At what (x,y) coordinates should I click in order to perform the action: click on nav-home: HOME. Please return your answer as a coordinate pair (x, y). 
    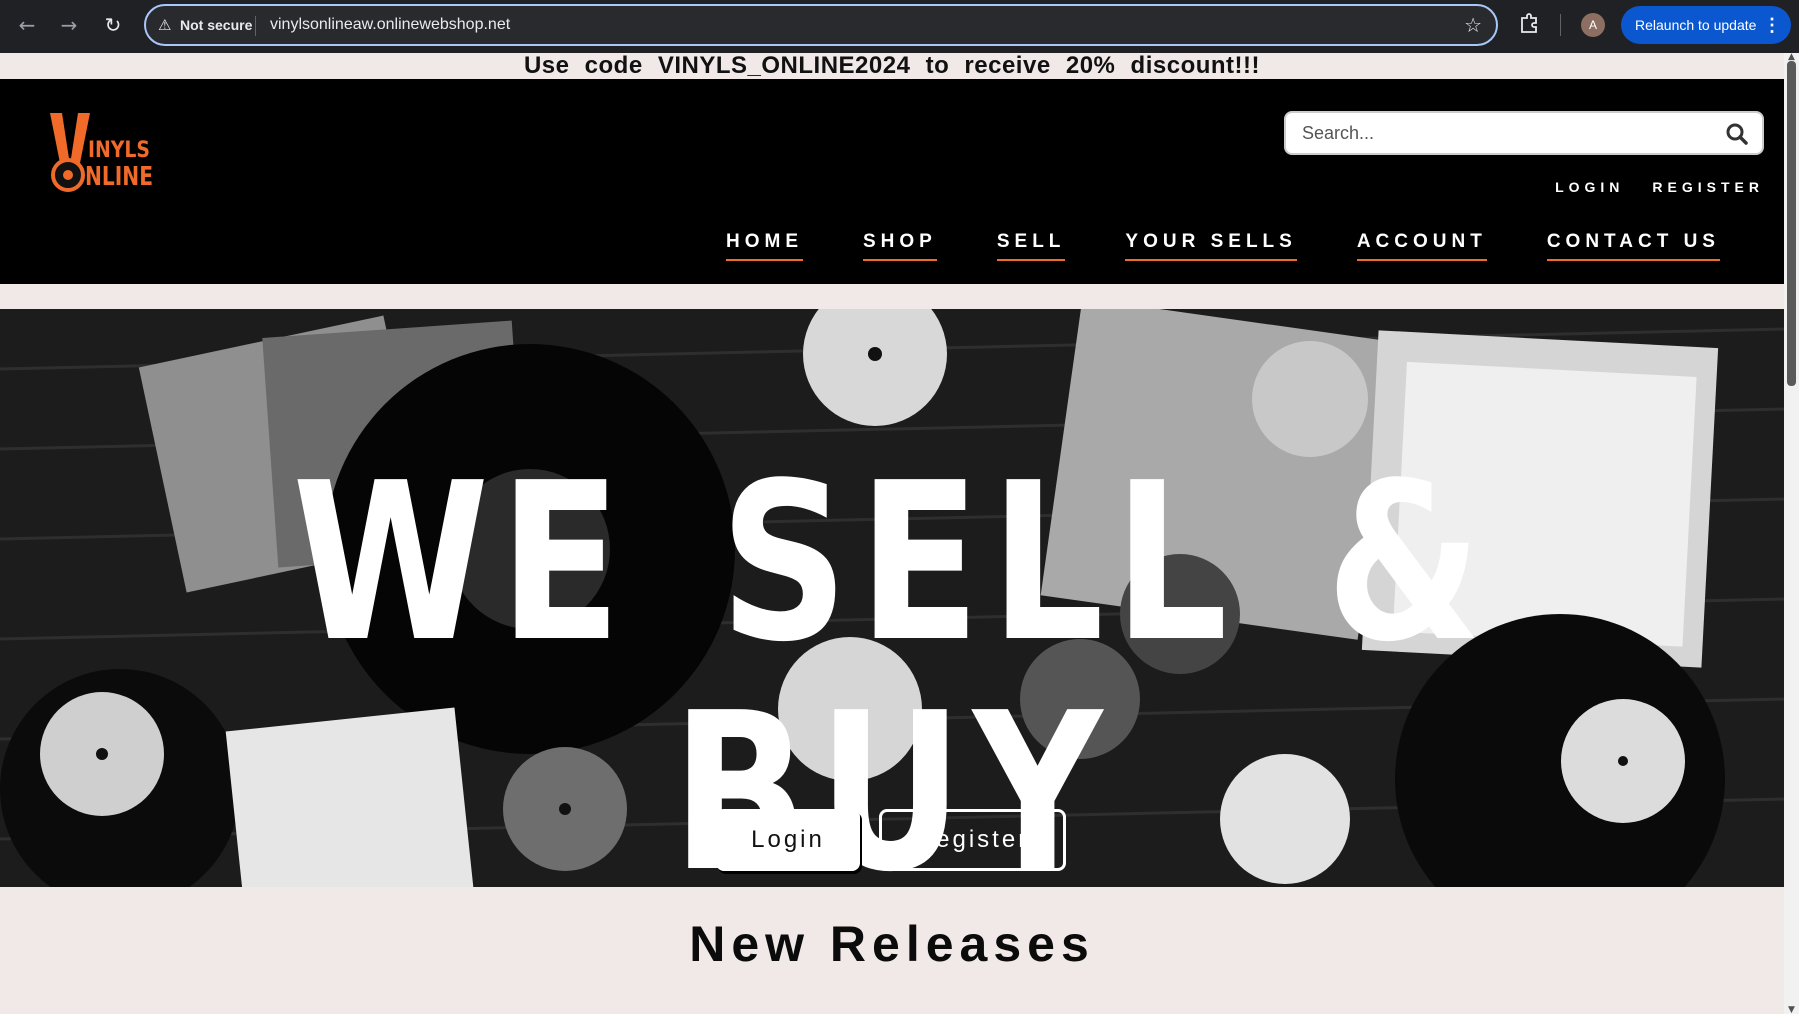
    Looking at the image, I should click on (764, 246).